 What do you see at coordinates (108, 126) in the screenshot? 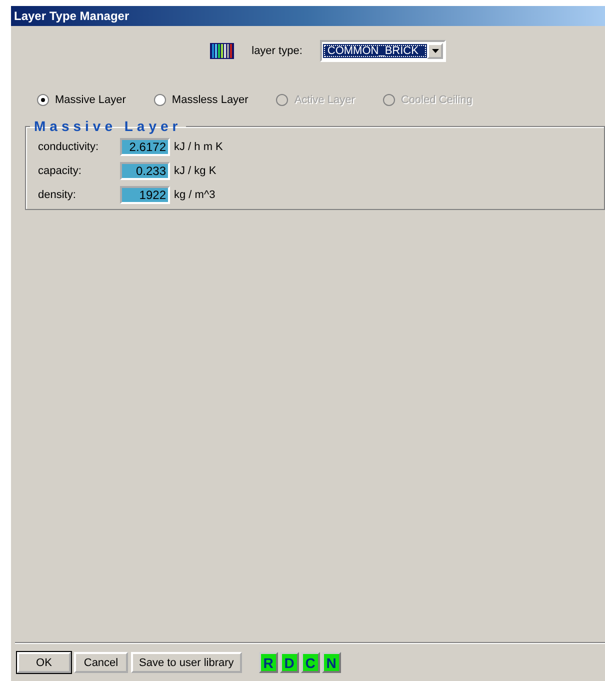
I see `group-title: Massive Layer` at bounding box center [108, 126].